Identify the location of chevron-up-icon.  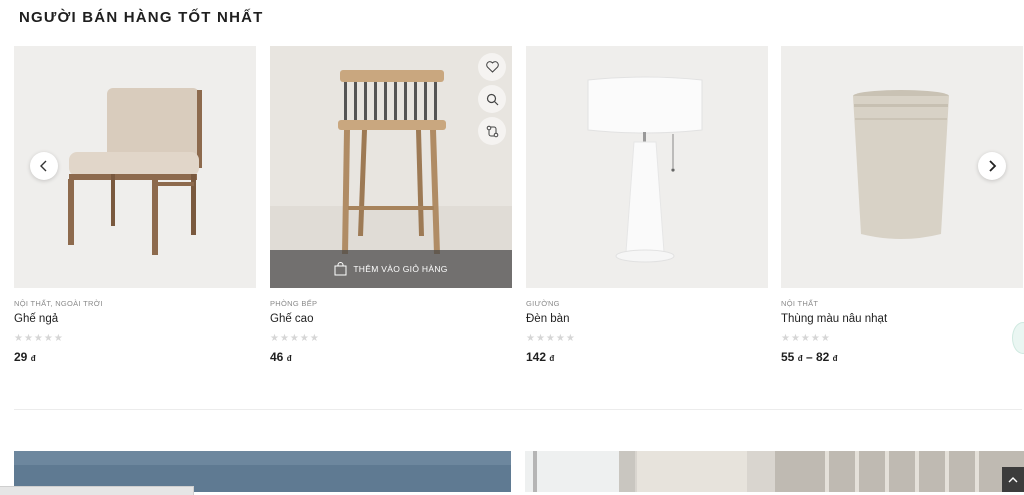
(1013, 479).